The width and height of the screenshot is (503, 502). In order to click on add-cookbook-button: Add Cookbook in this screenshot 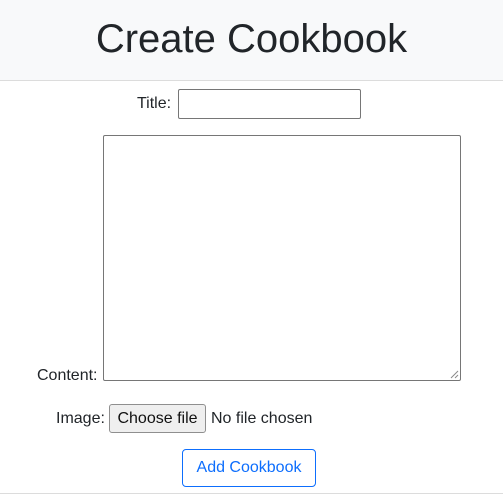, I will do `click(249, 468)`.